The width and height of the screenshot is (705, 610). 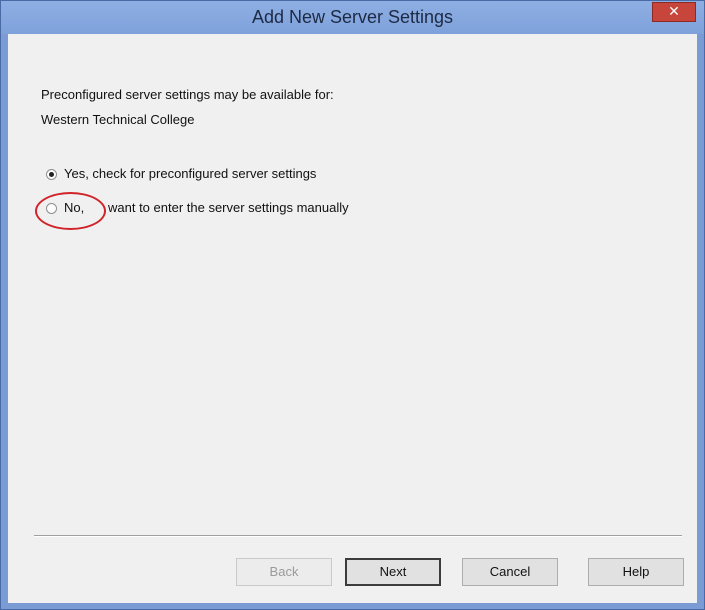 I want to click on footer-separator, so click(x=358, y=536).